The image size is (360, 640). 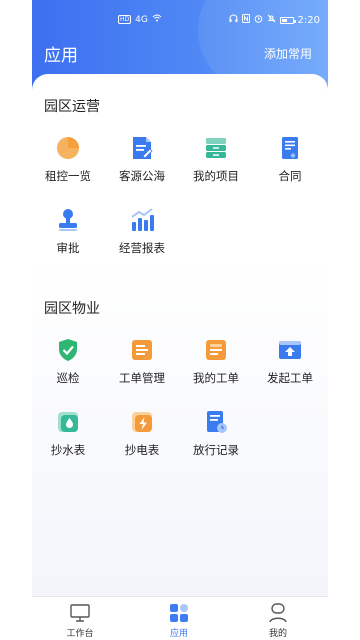 I want to click on app-rent-overview: 租控一览, so click(x=68, y=164).